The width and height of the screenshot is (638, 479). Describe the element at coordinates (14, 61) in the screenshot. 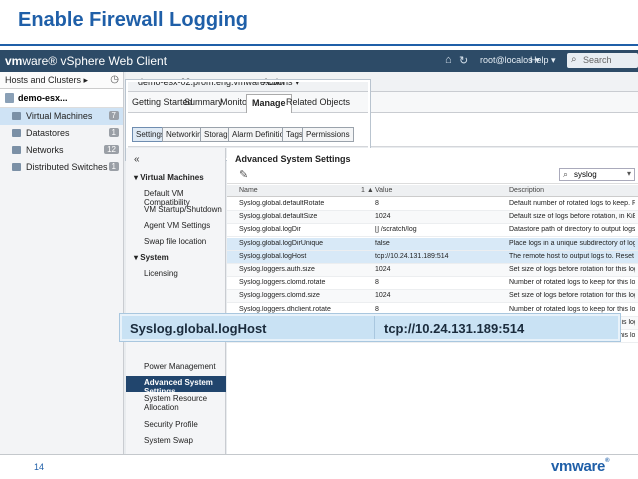

I see `brand-prefix: vm` at that location.